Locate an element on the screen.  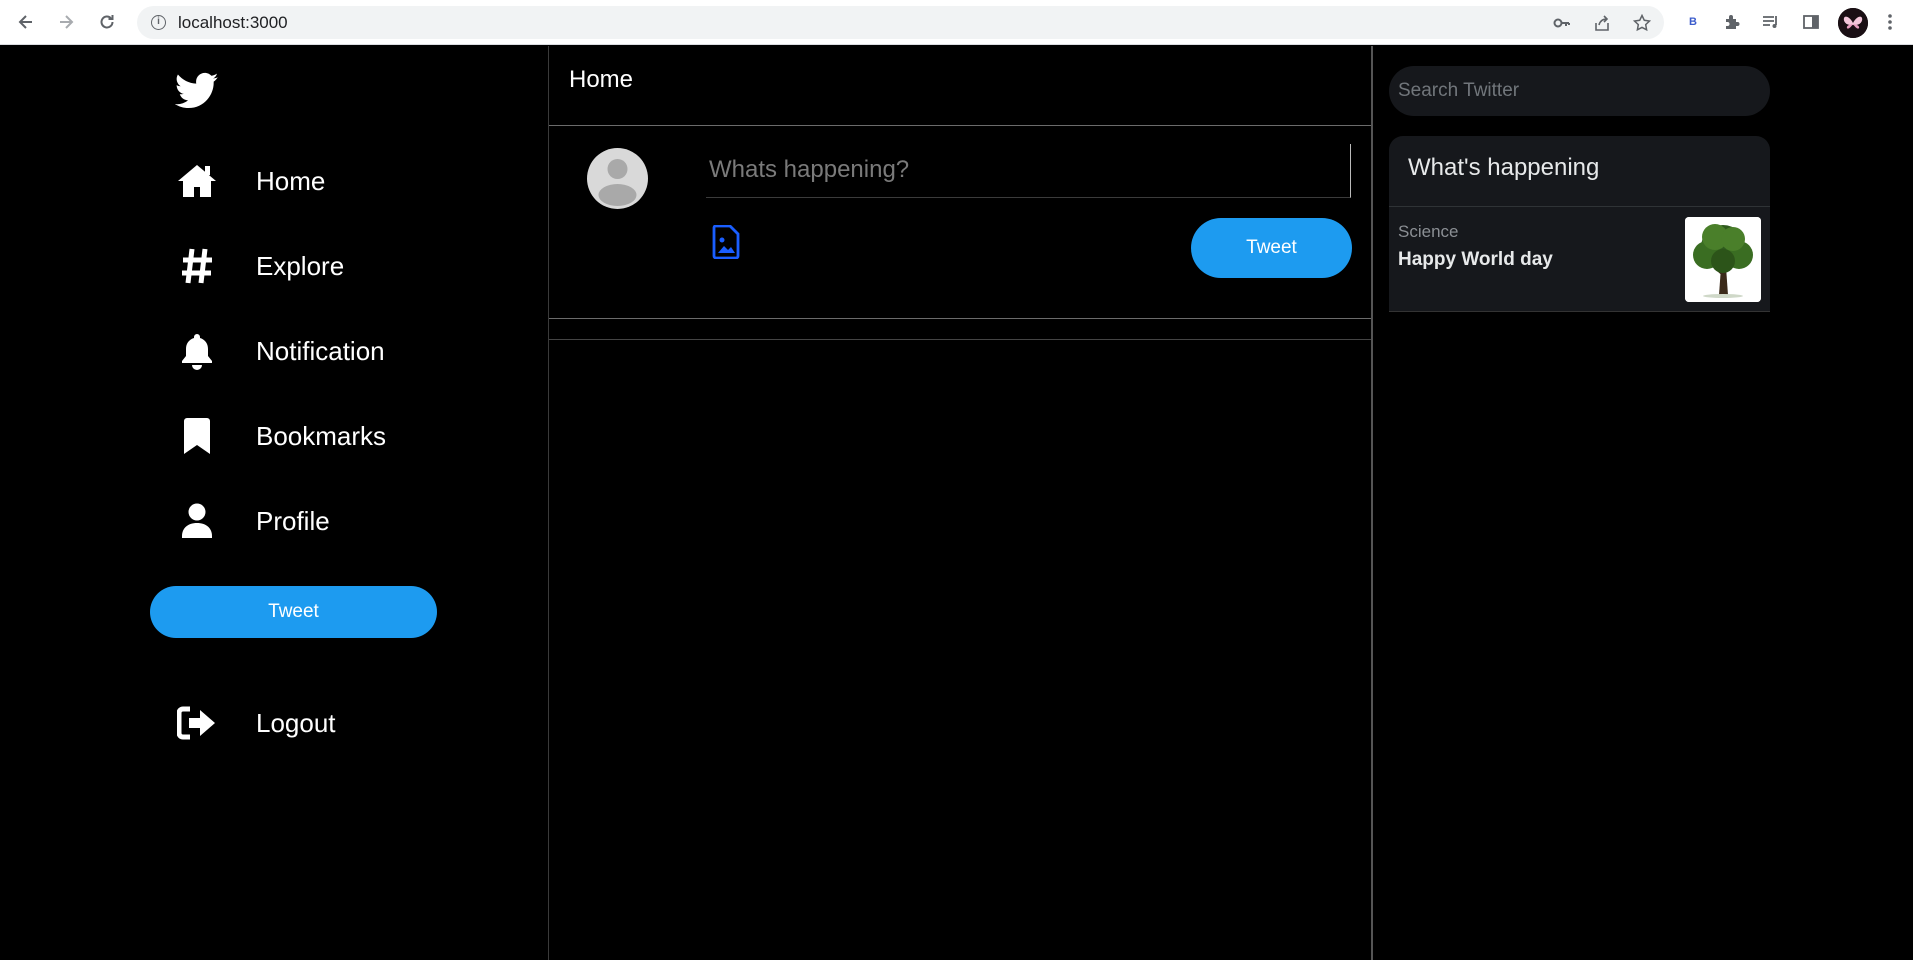
feed-divider is located at coordinates (960, 339).